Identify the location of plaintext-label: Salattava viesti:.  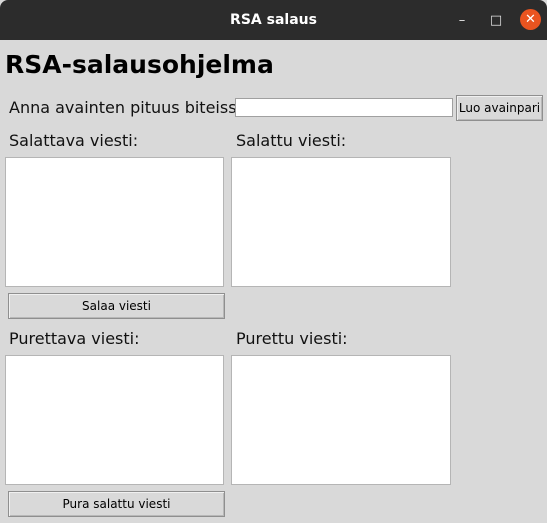
(74, 140).